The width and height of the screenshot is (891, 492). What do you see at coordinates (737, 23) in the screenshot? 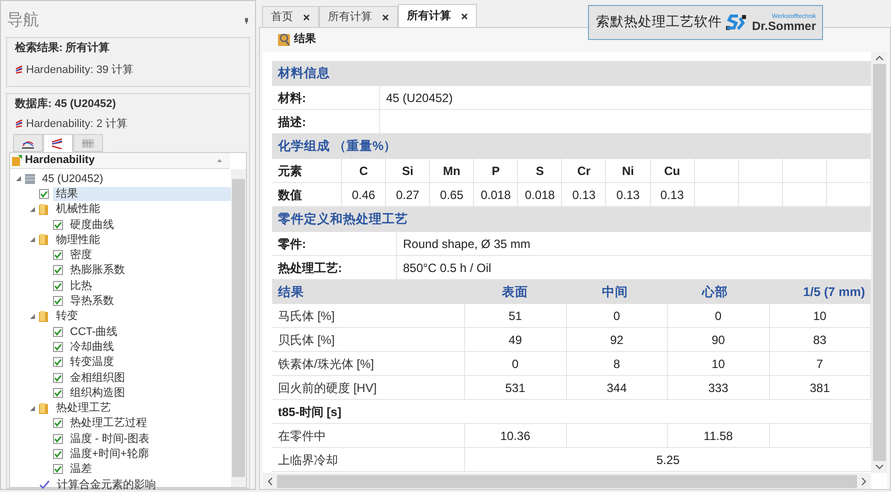
I see `brand-mark-icon` at bounding box center [737, 23].